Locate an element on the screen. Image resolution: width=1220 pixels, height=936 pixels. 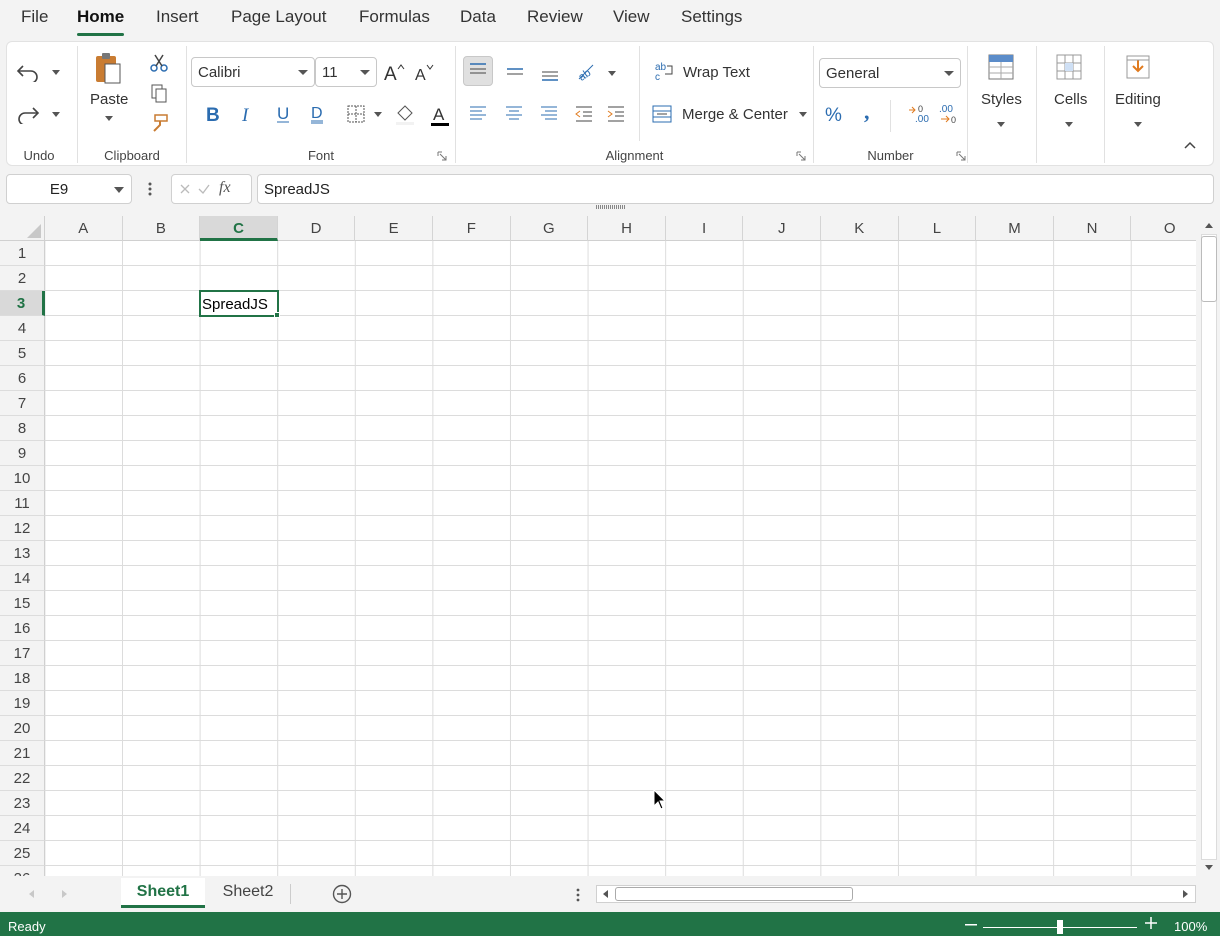
format-painter-icon is located at coordinates (159, 123).